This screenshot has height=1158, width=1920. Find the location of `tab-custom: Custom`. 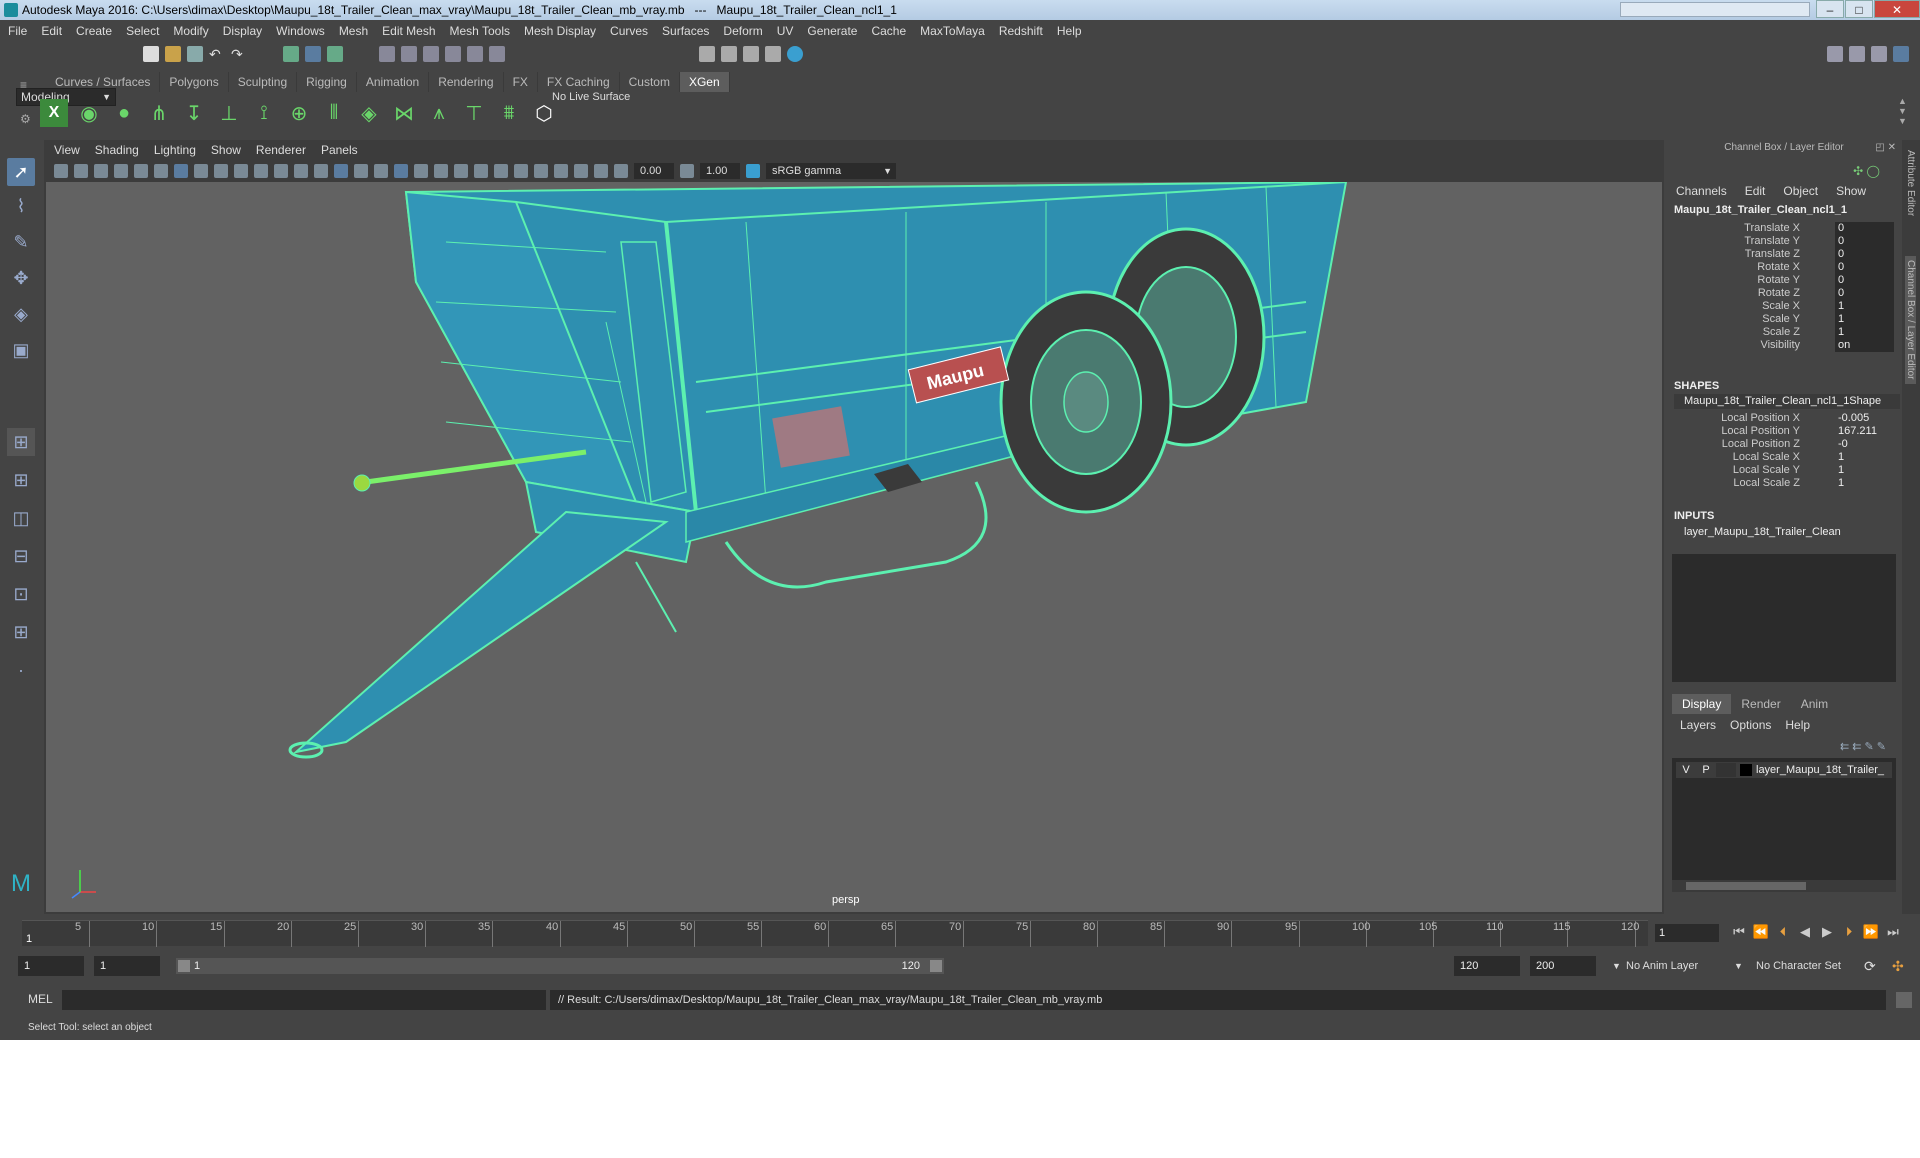

tab-custom: Custom is located at coordinates (650, 82).